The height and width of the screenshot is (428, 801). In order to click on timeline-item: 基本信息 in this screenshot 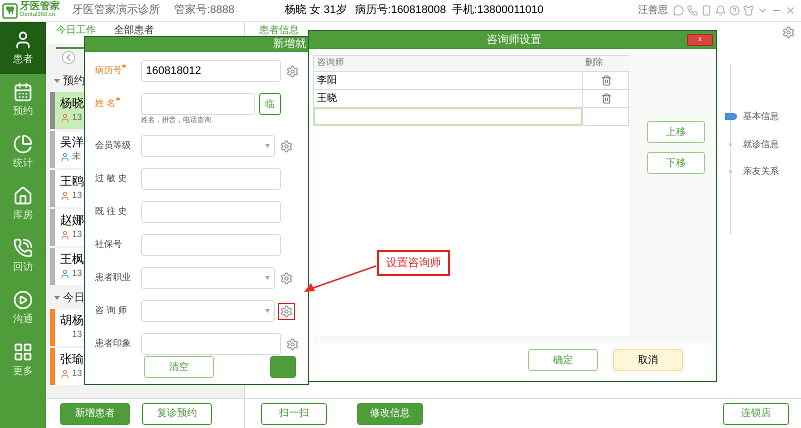, I will do `click(761, 117)`.